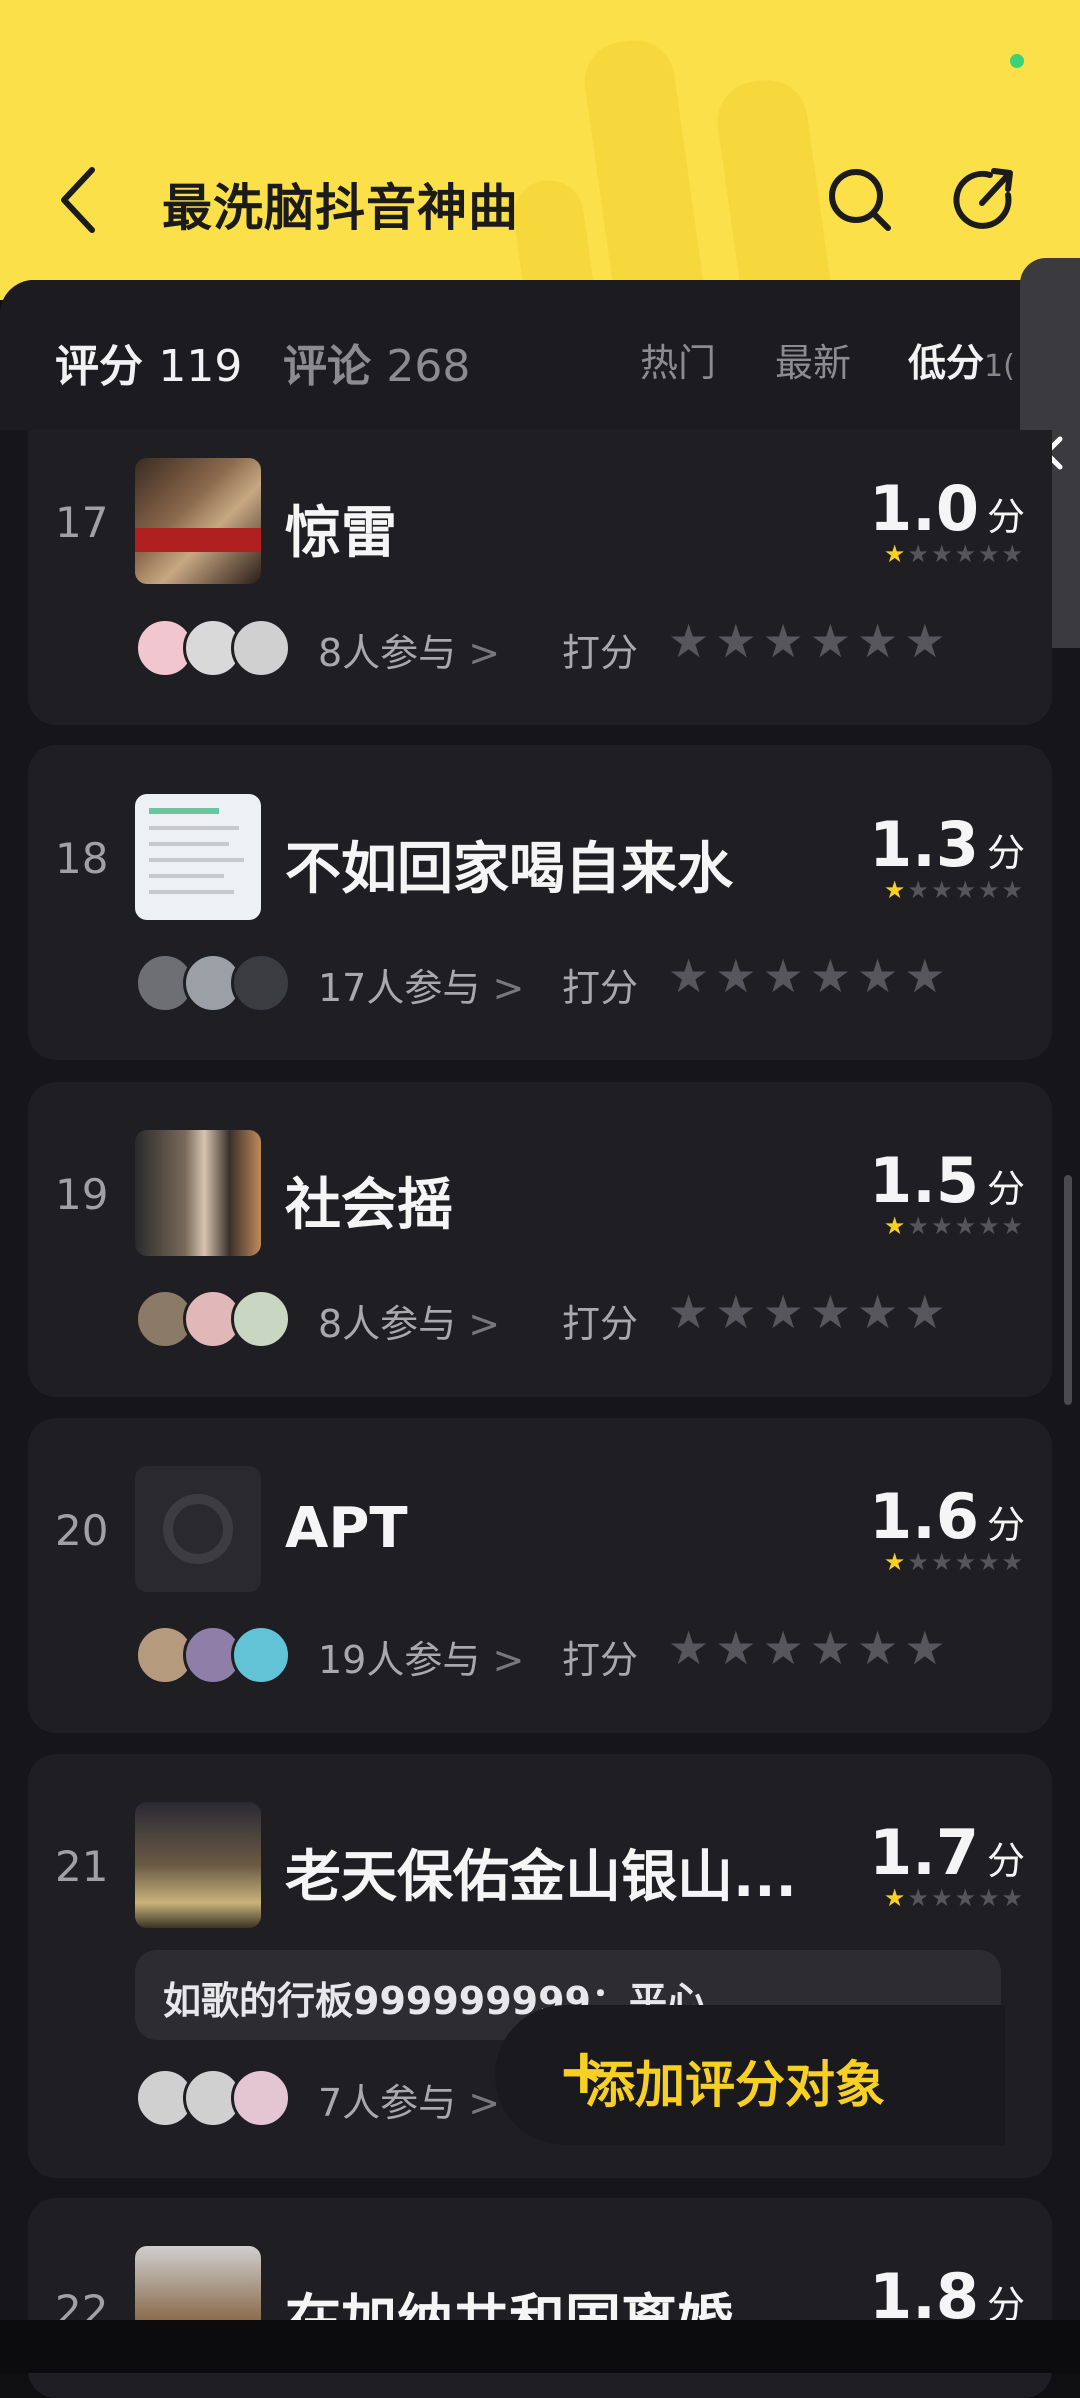  What do you see at coordinates (82, 858) in the screenshot?
I see `rank-number: 18` at bounding box center [82, 858].